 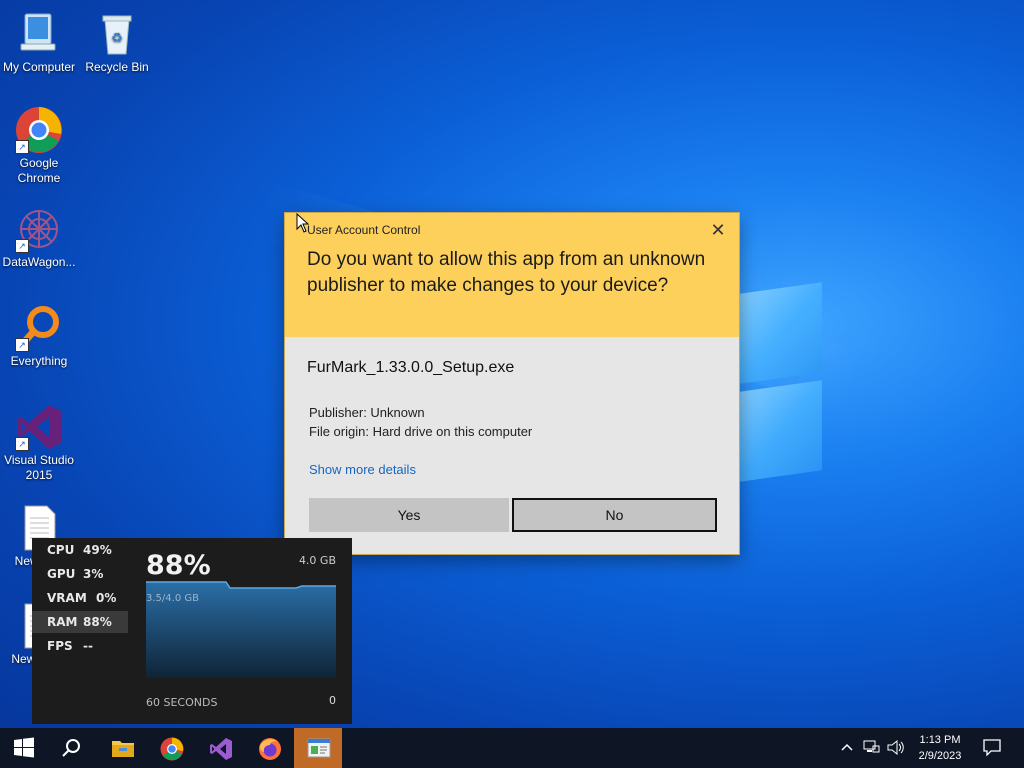 I want to click on perf-row-ram: RAM 88%, so click(x=80, y=622).